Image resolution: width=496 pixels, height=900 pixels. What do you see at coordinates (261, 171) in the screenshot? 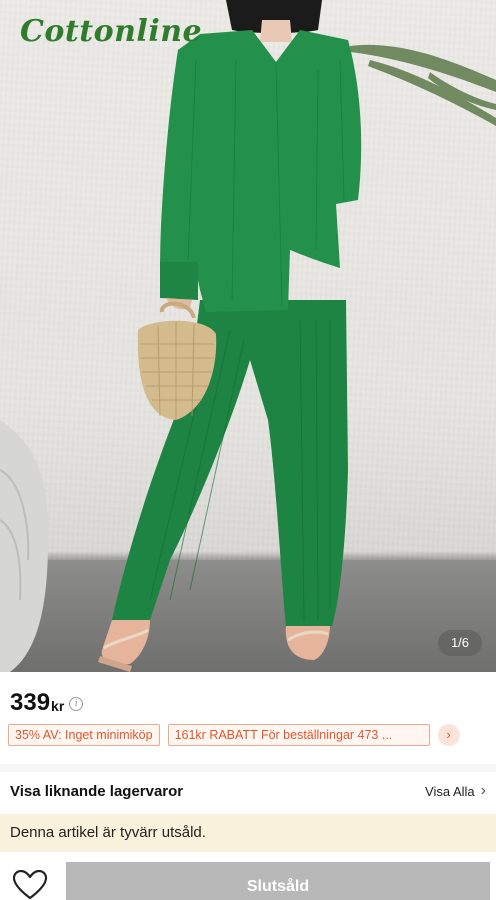
I see `shirt` at bounding box center [261, 171].